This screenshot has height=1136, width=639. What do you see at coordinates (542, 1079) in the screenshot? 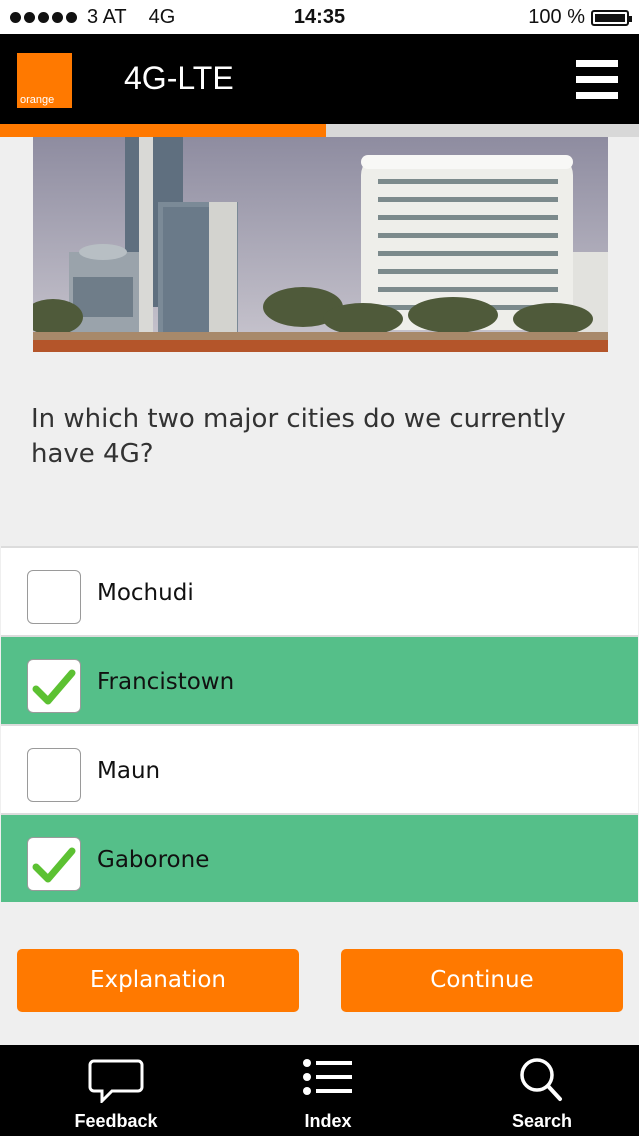
I see `search-icon` at bounding box center [542, 1079].